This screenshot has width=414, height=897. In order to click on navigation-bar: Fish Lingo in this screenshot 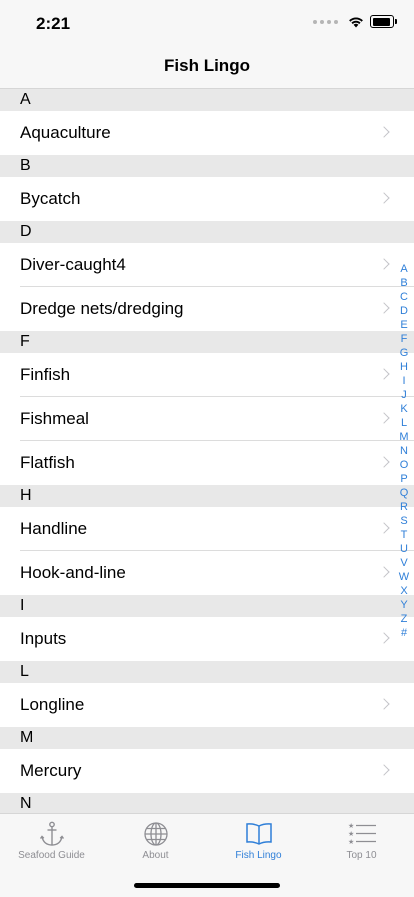, I will do `click(207, 66)`.